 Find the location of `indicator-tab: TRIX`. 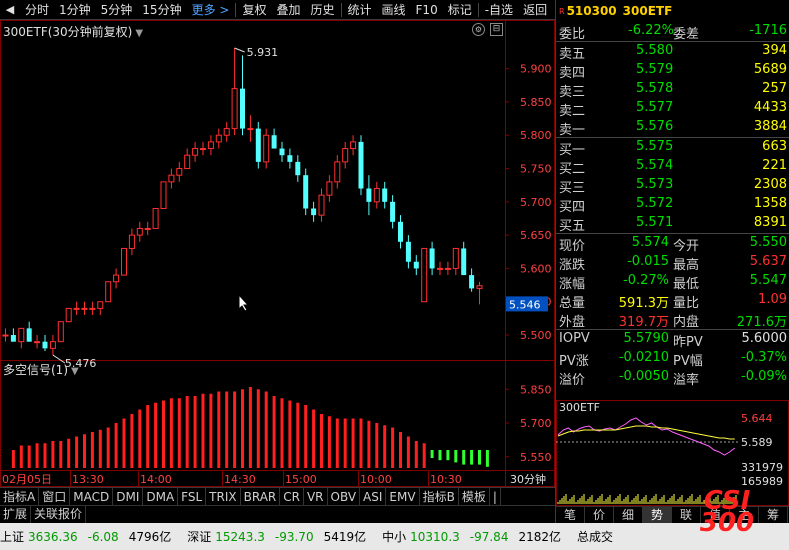

indicator-tab: TRIX is located at coordinates (223, 496).